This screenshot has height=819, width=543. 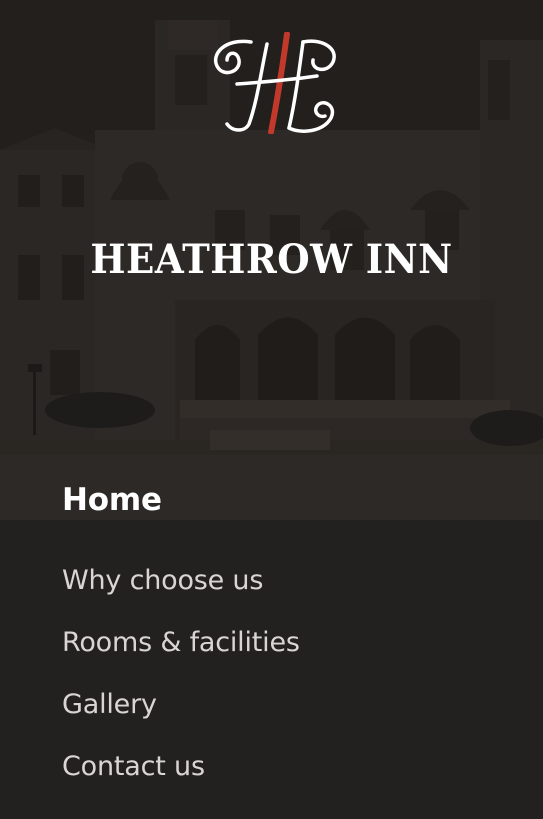 What do you see at coordinates (181, 581) in the screenshot?
I see `menu-item-why-choose-us: Why choose us` at bounding box center [181, 581].